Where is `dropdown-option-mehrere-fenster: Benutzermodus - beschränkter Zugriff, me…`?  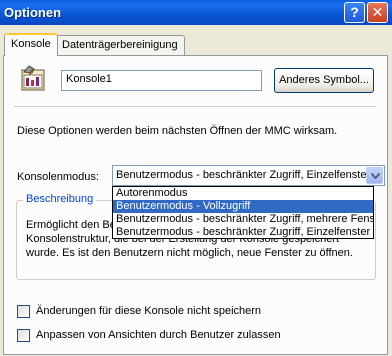 dropdown-option-mehrere-fenster: Benutzermodus - beschränkter Zugriff, me… is located at coordinates (243, 219).